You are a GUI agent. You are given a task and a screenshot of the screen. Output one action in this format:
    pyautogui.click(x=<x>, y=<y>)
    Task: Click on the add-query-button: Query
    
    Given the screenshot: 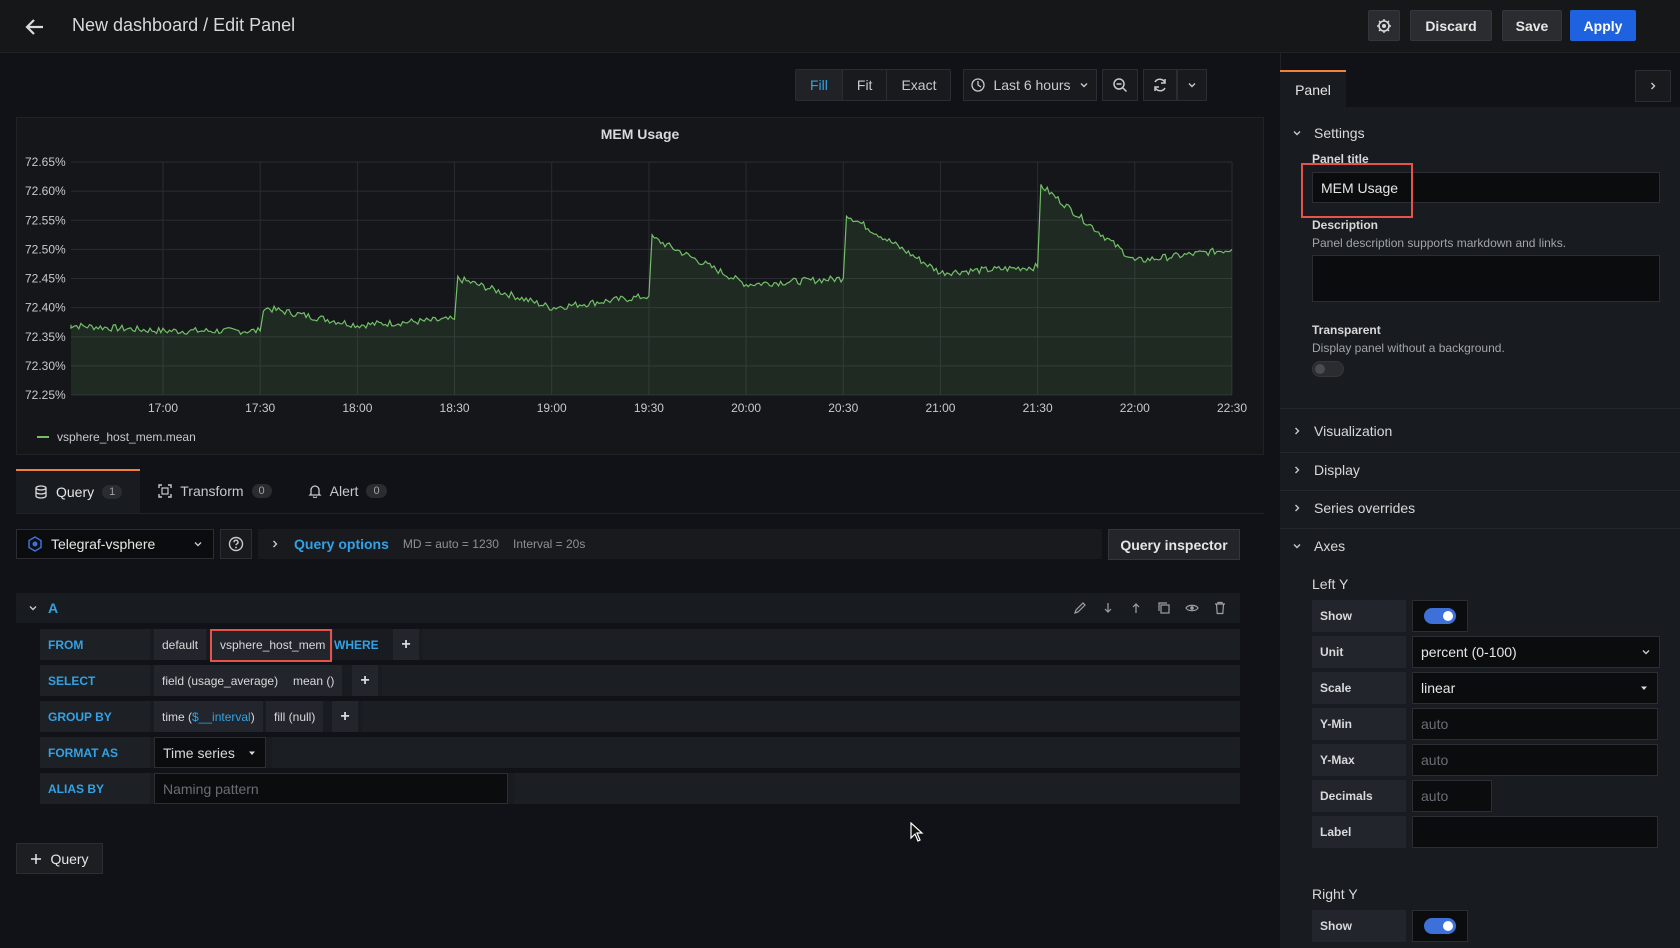 What is the action you would take?
    pyautogui.click(x=59, y=858)
    